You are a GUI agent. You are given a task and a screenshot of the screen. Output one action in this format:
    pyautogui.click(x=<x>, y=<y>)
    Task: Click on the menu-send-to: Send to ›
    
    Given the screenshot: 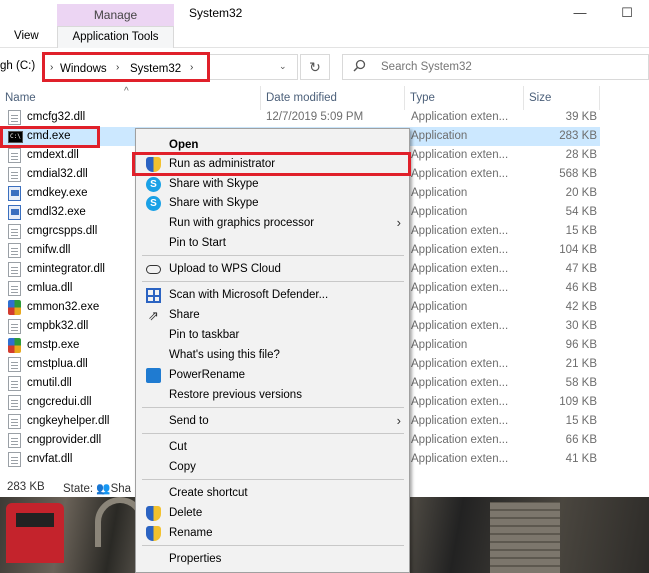 What is the action you would take?
    pyautogui.click(x=272, y=421)
    